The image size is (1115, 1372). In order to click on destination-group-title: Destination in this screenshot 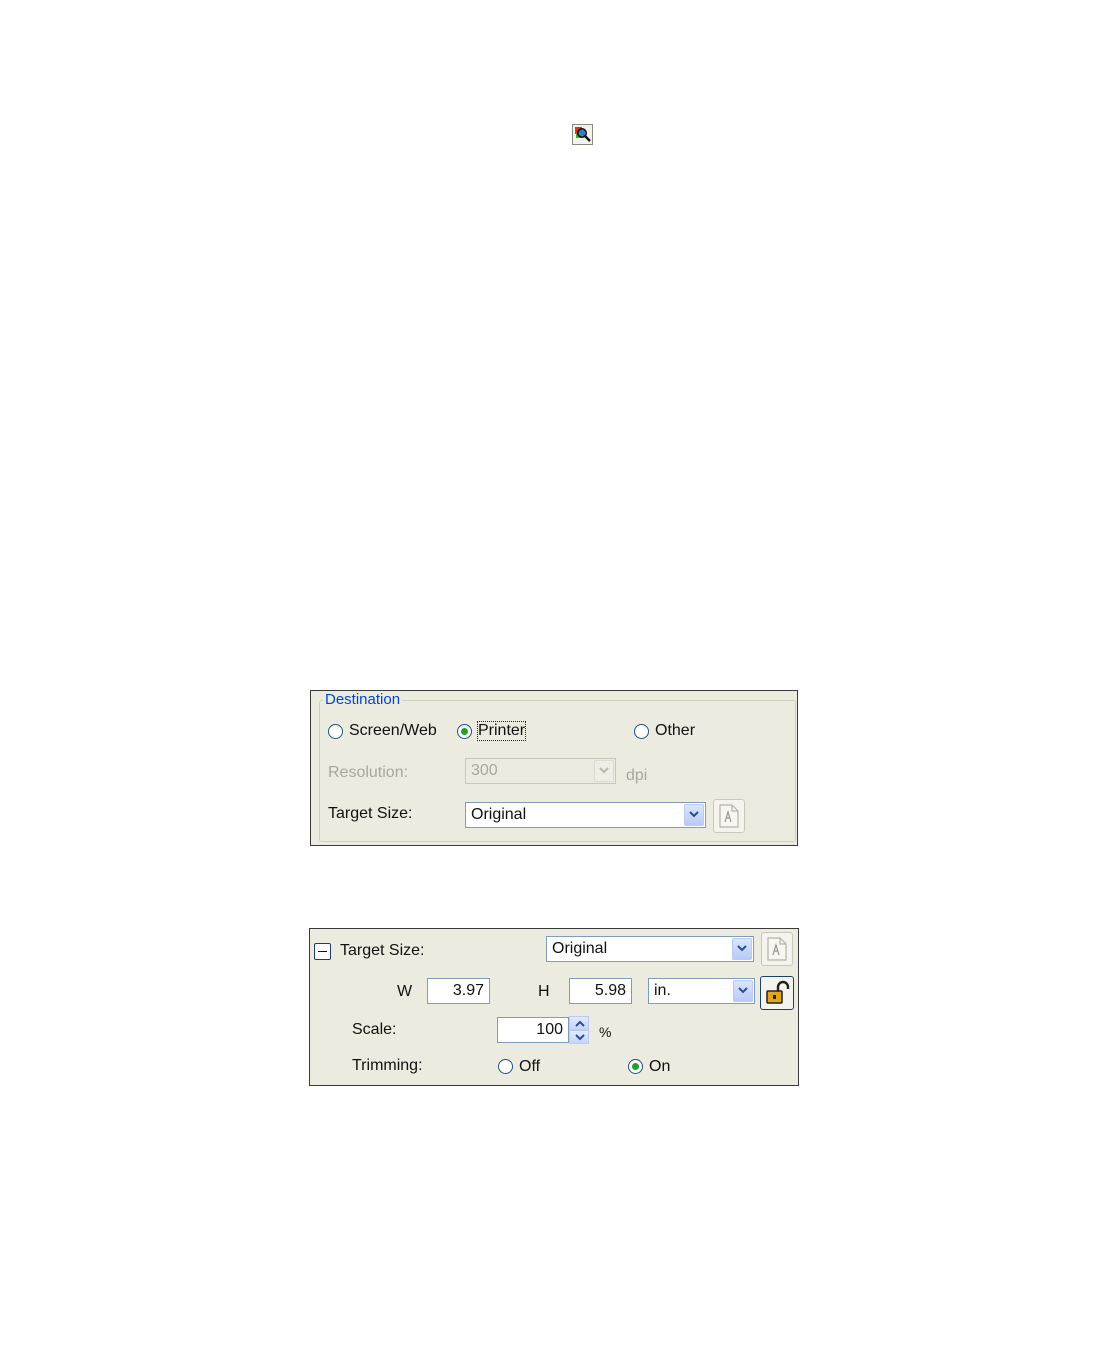, I will do `click(363, 699)`.